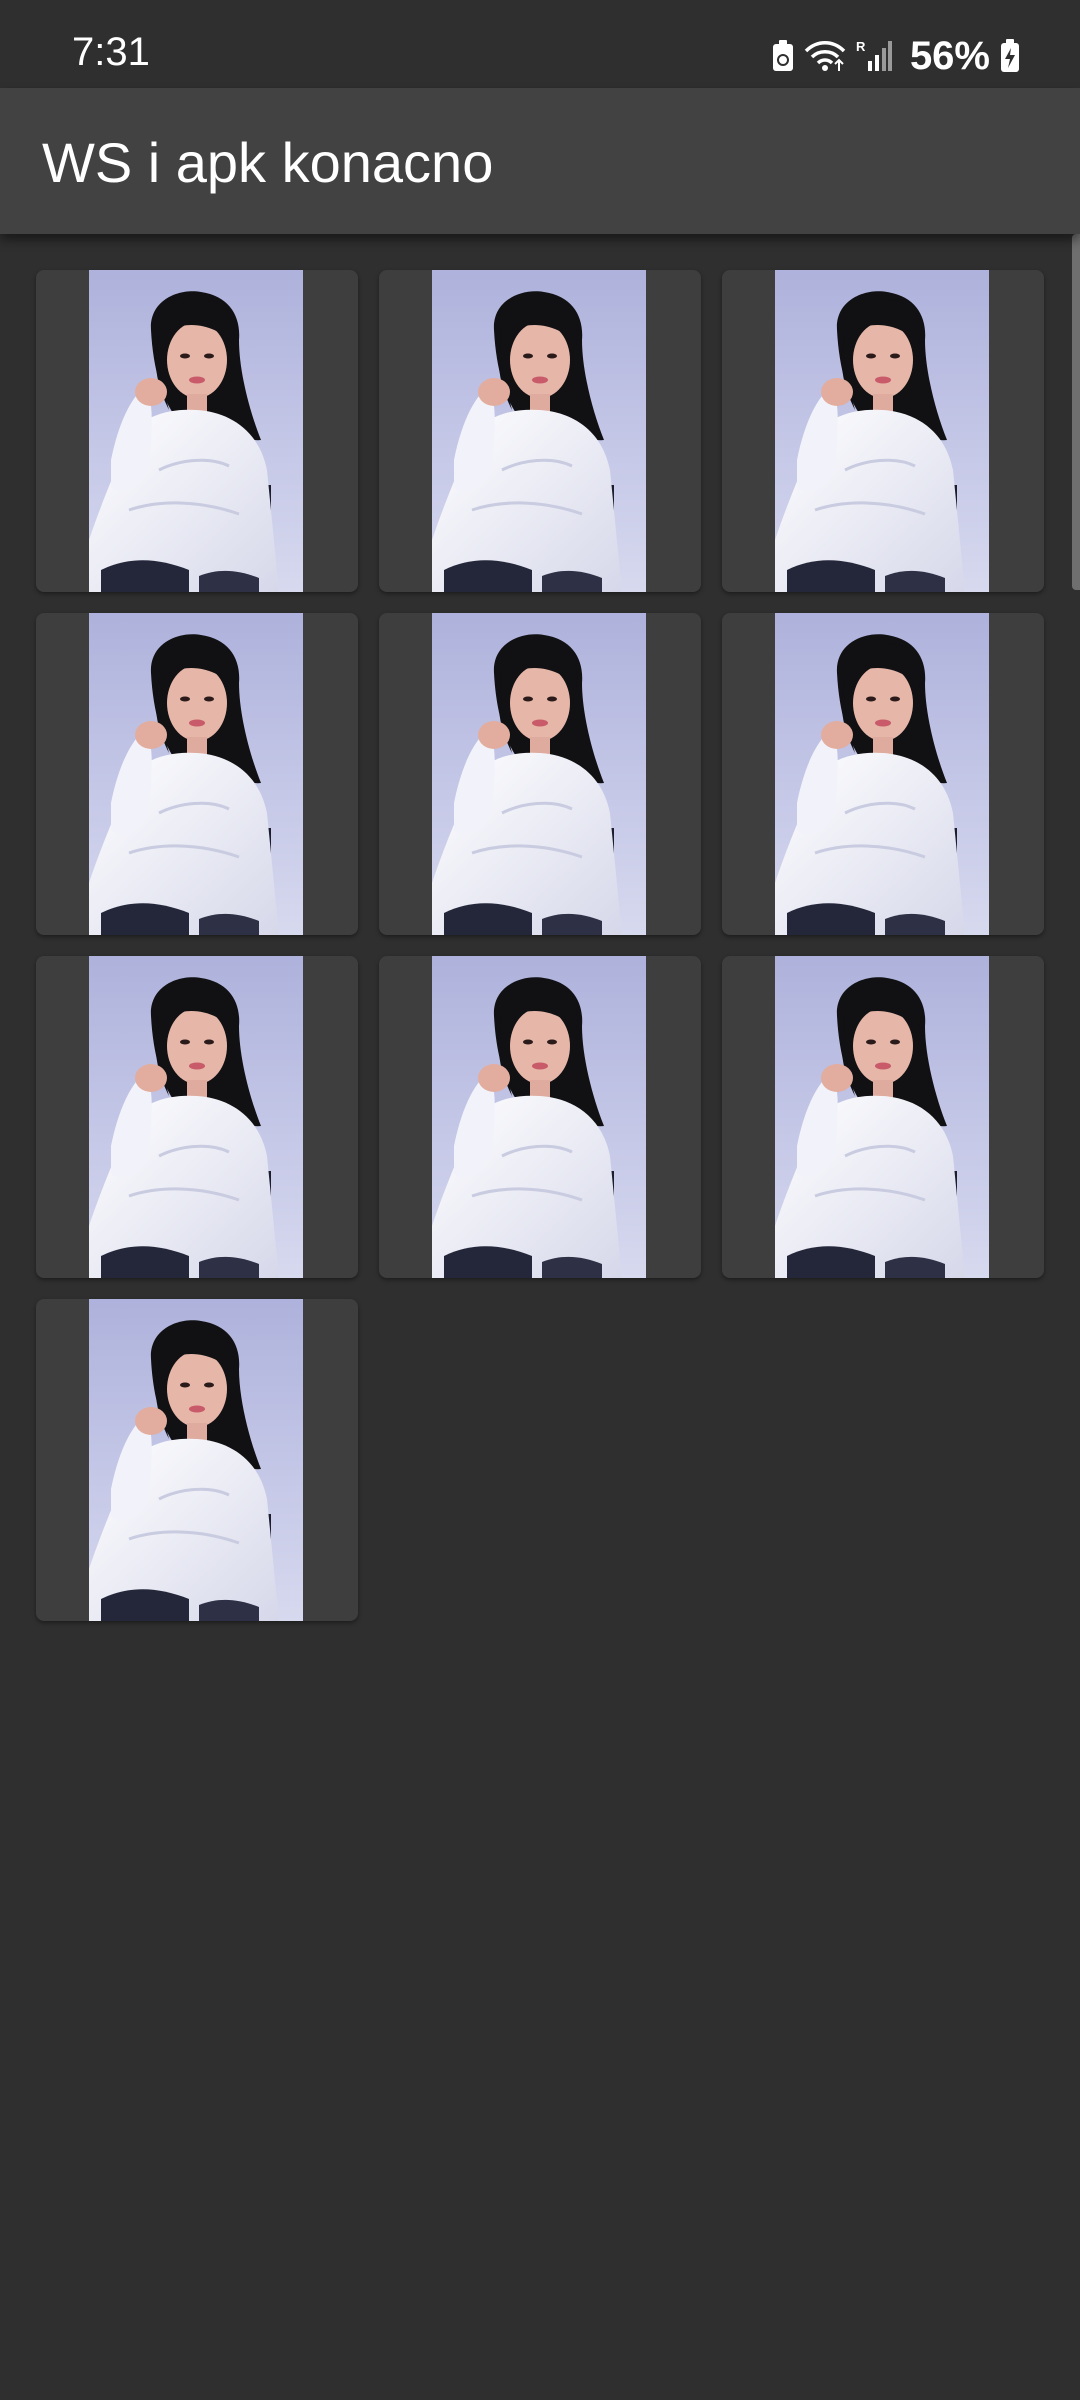  Describe the element at coordinates (949, 56) in the screenshot. I see `battery-percentage: 56%` at that location.